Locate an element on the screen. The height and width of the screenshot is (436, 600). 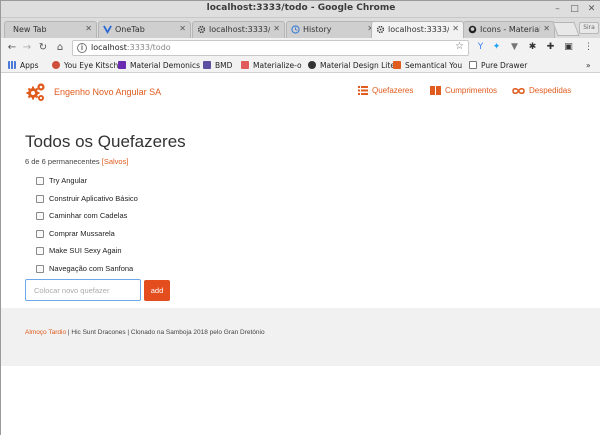
you-eye-kitsch-icon is located at coordinates (56, 65).